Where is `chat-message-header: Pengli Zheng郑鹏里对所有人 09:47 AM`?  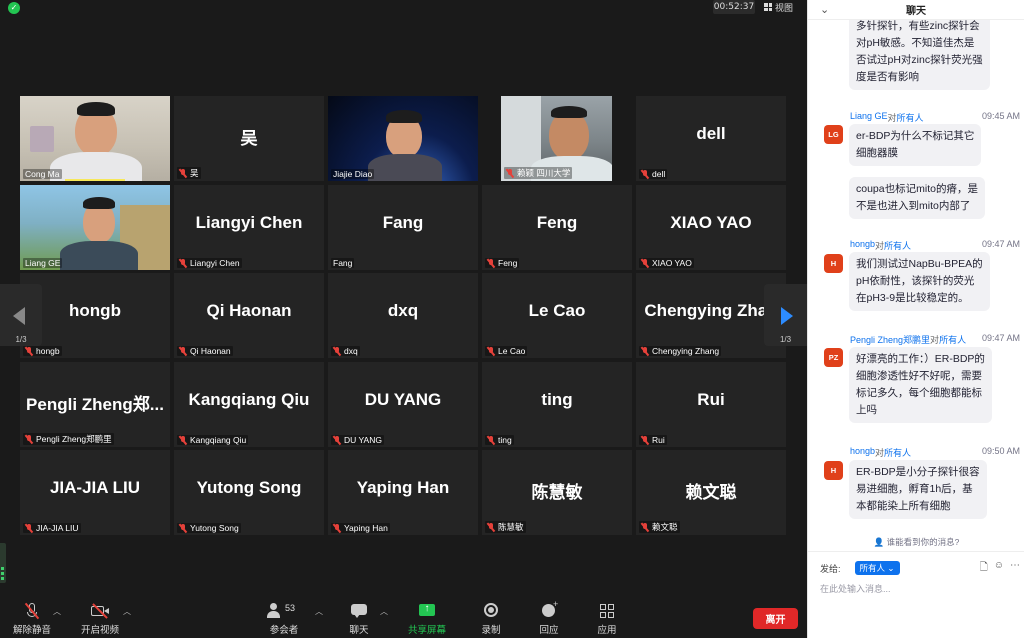 chat-message-header: Pengli Zheng郑鹏里对所有人 09:47 AM is located at coordinates (935, 339).